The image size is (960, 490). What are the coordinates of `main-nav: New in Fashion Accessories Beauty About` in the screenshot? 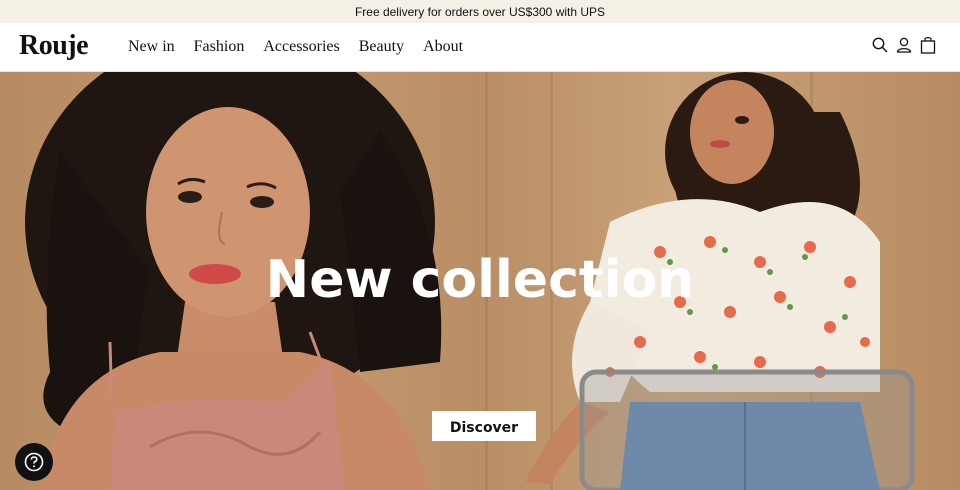 It's located at (305, 47).